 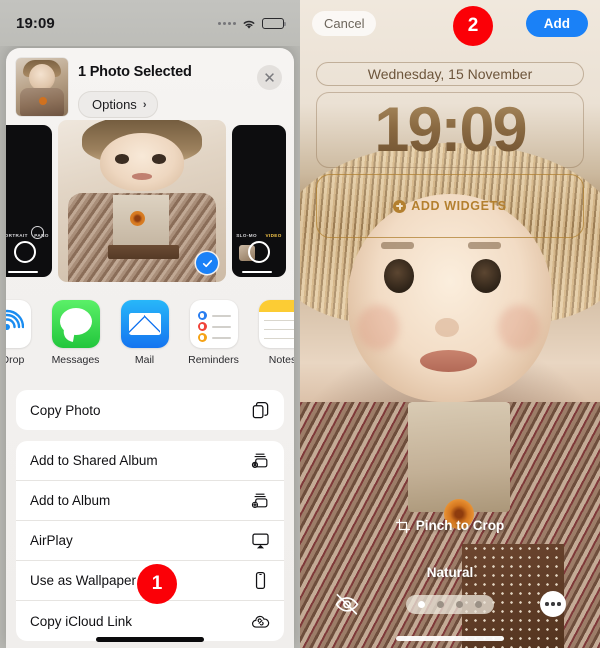 What do you see at coordinates (402, 525) in the screenshot?
I see `crop-icon` at bounding box center [402, 525].